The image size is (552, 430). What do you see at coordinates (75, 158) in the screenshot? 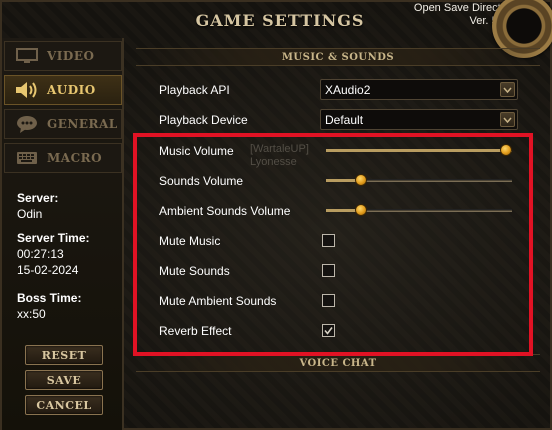
I see `tab-macro-label: MACRO` at bounding box center [75, 158].